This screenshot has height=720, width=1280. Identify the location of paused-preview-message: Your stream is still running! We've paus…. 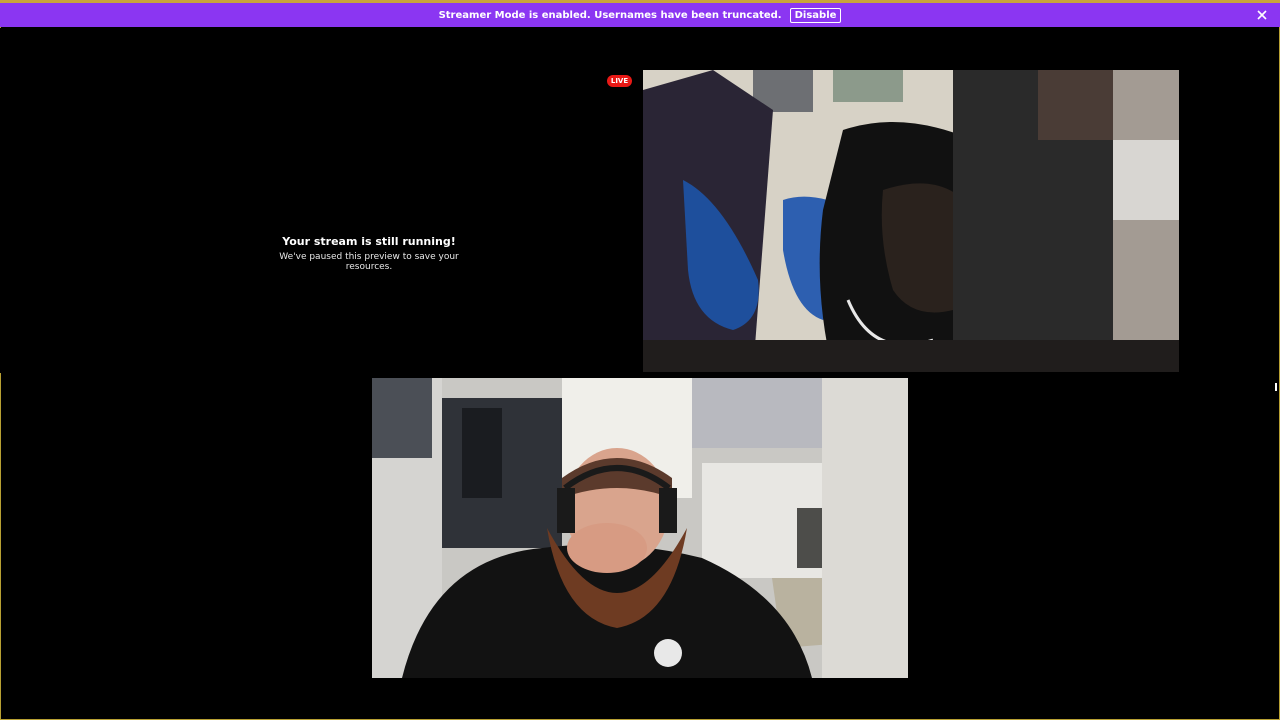
(369, 253).